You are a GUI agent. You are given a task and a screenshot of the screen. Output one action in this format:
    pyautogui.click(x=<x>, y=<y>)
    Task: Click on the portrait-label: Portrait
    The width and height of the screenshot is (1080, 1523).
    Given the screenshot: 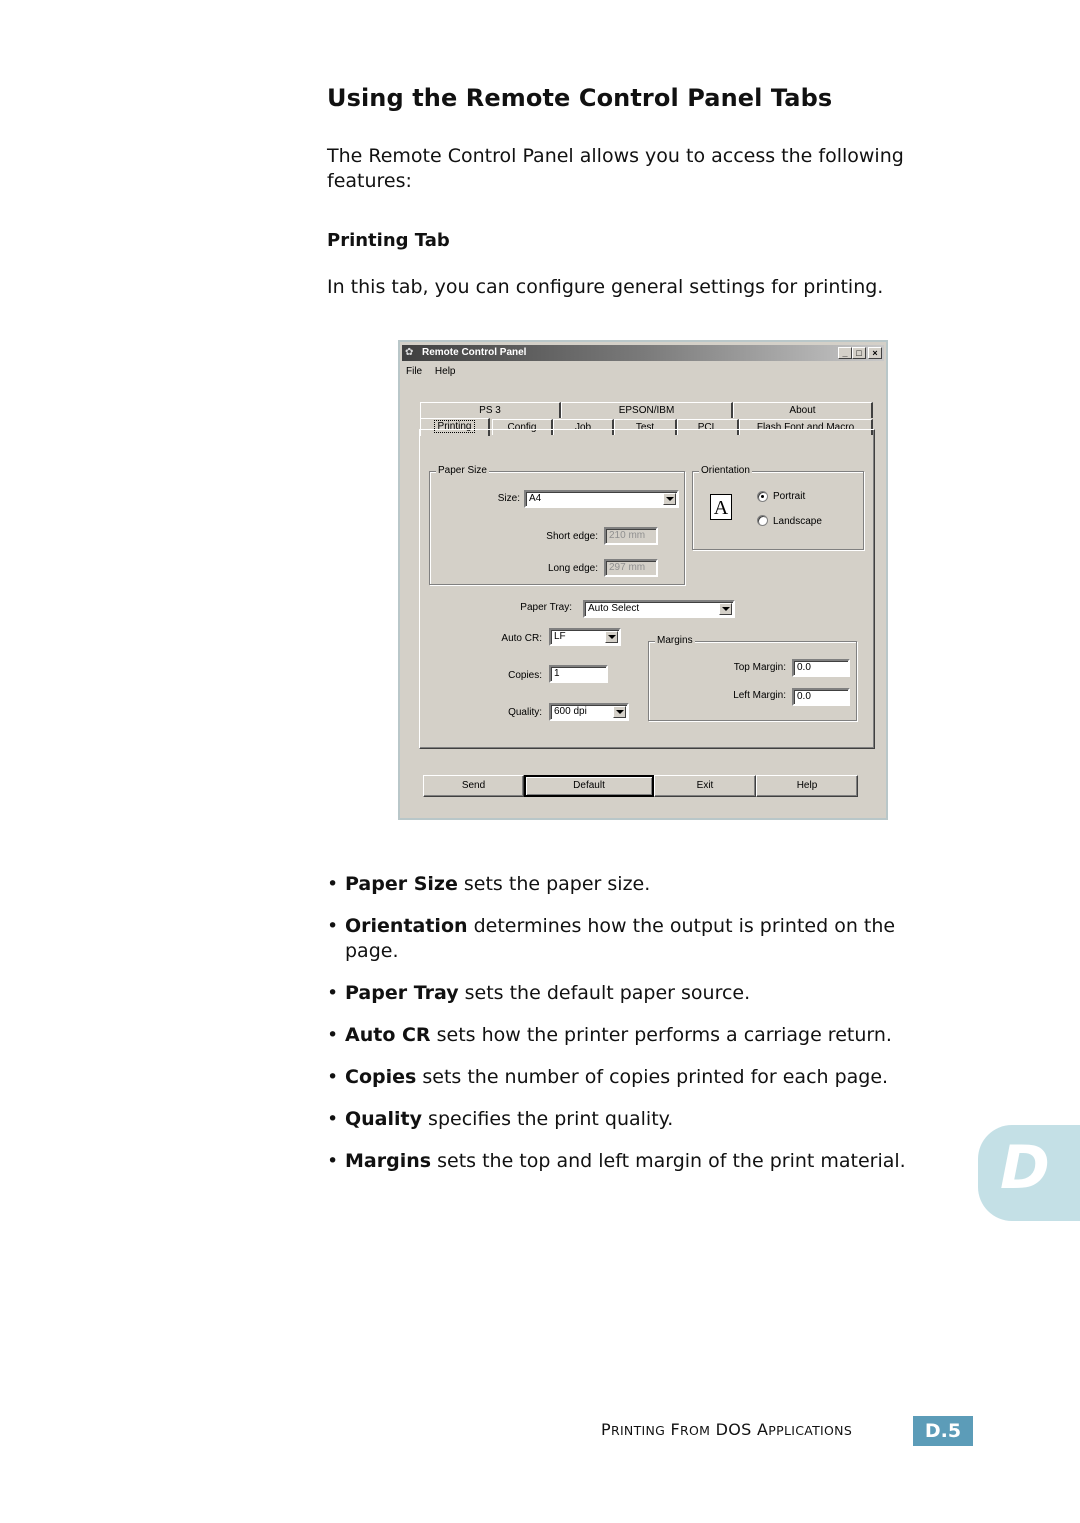 What is the action you would take?
    pyautogui.click(x=789, y=496)
    